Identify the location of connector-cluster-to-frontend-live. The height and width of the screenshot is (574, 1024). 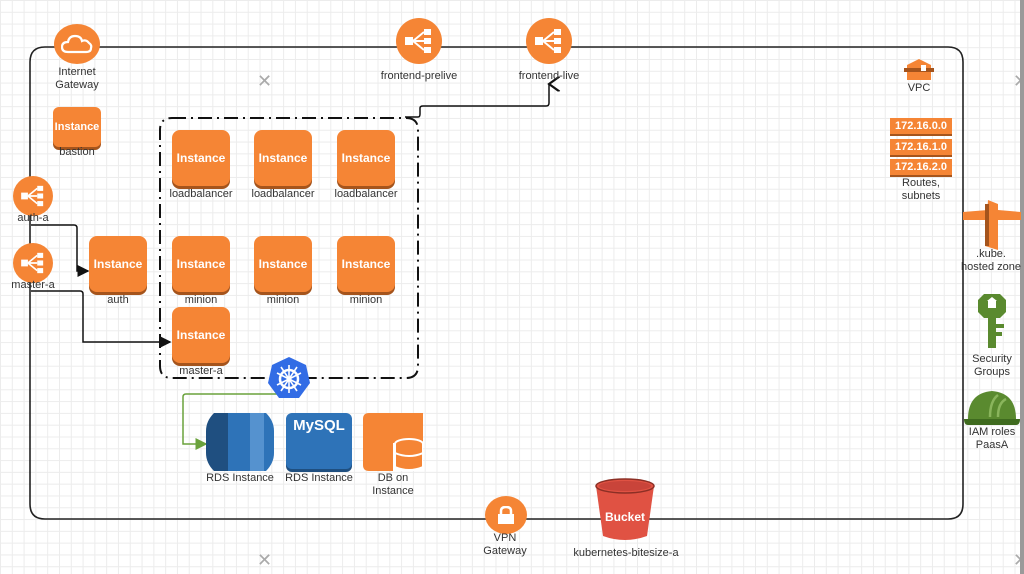
(477, 101).